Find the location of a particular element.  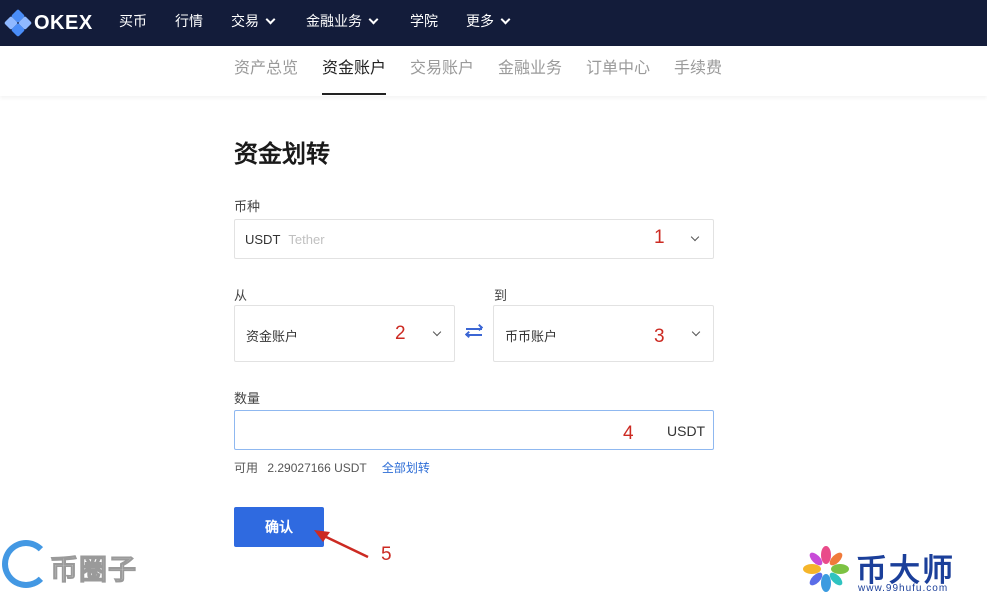

nav-item-more: 更多 is located at coordinates (488, 23).